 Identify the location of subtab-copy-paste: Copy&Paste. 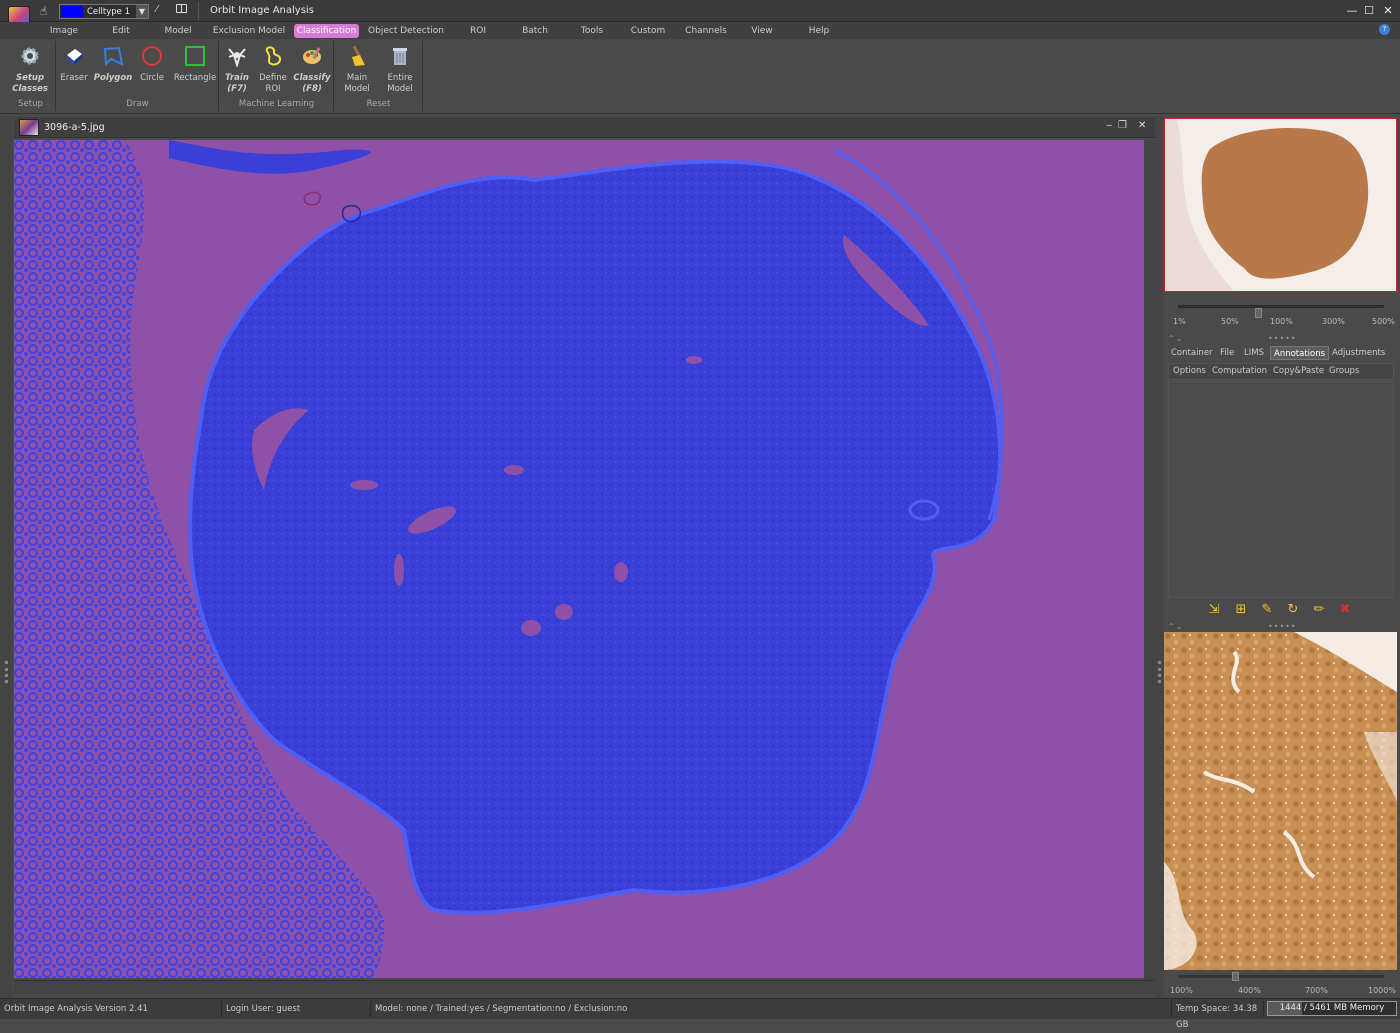
(1298, 371).